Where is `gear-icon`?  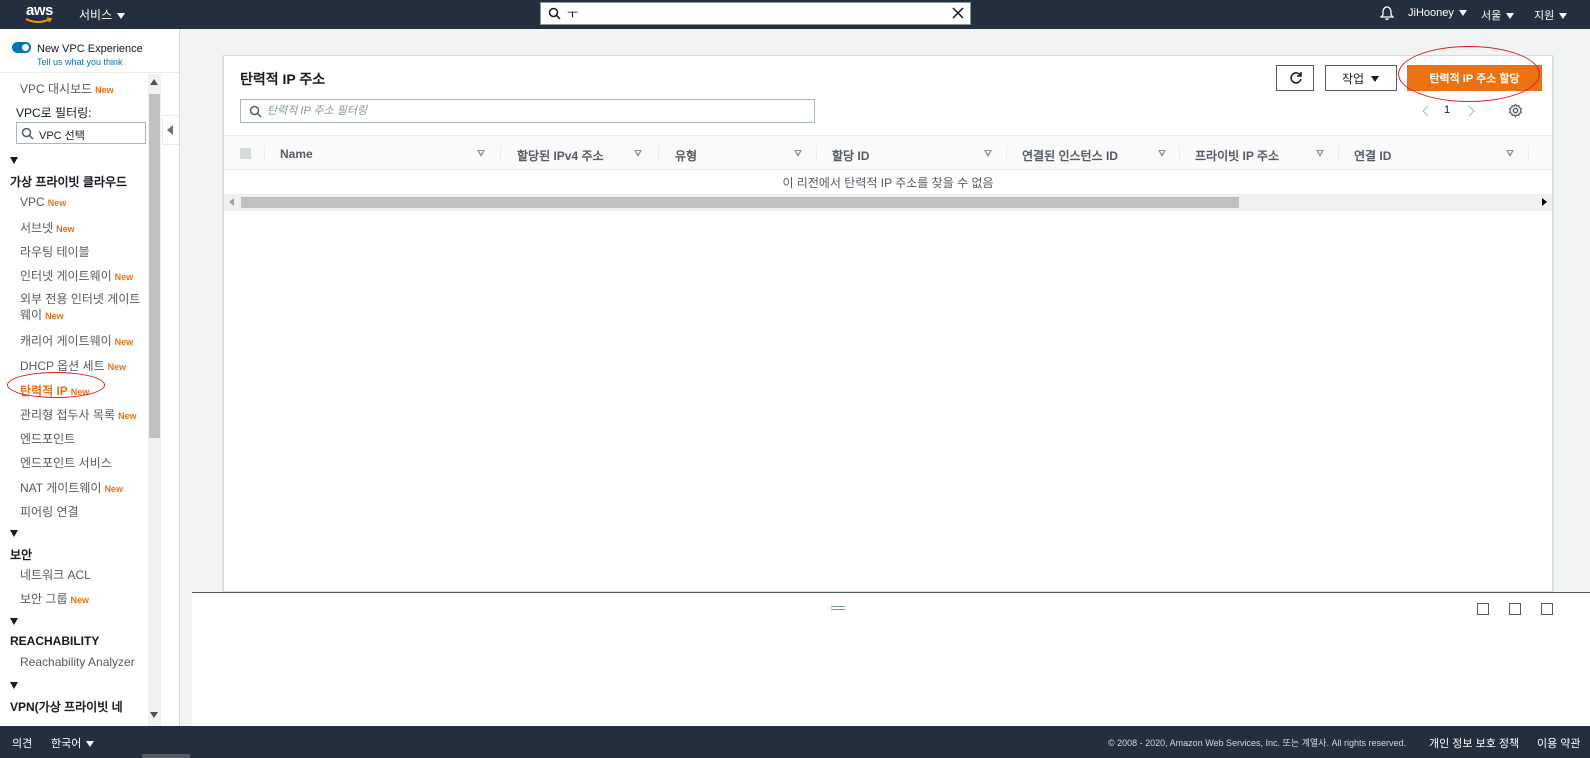
gear-icon is located at coordinates (1515, 110).